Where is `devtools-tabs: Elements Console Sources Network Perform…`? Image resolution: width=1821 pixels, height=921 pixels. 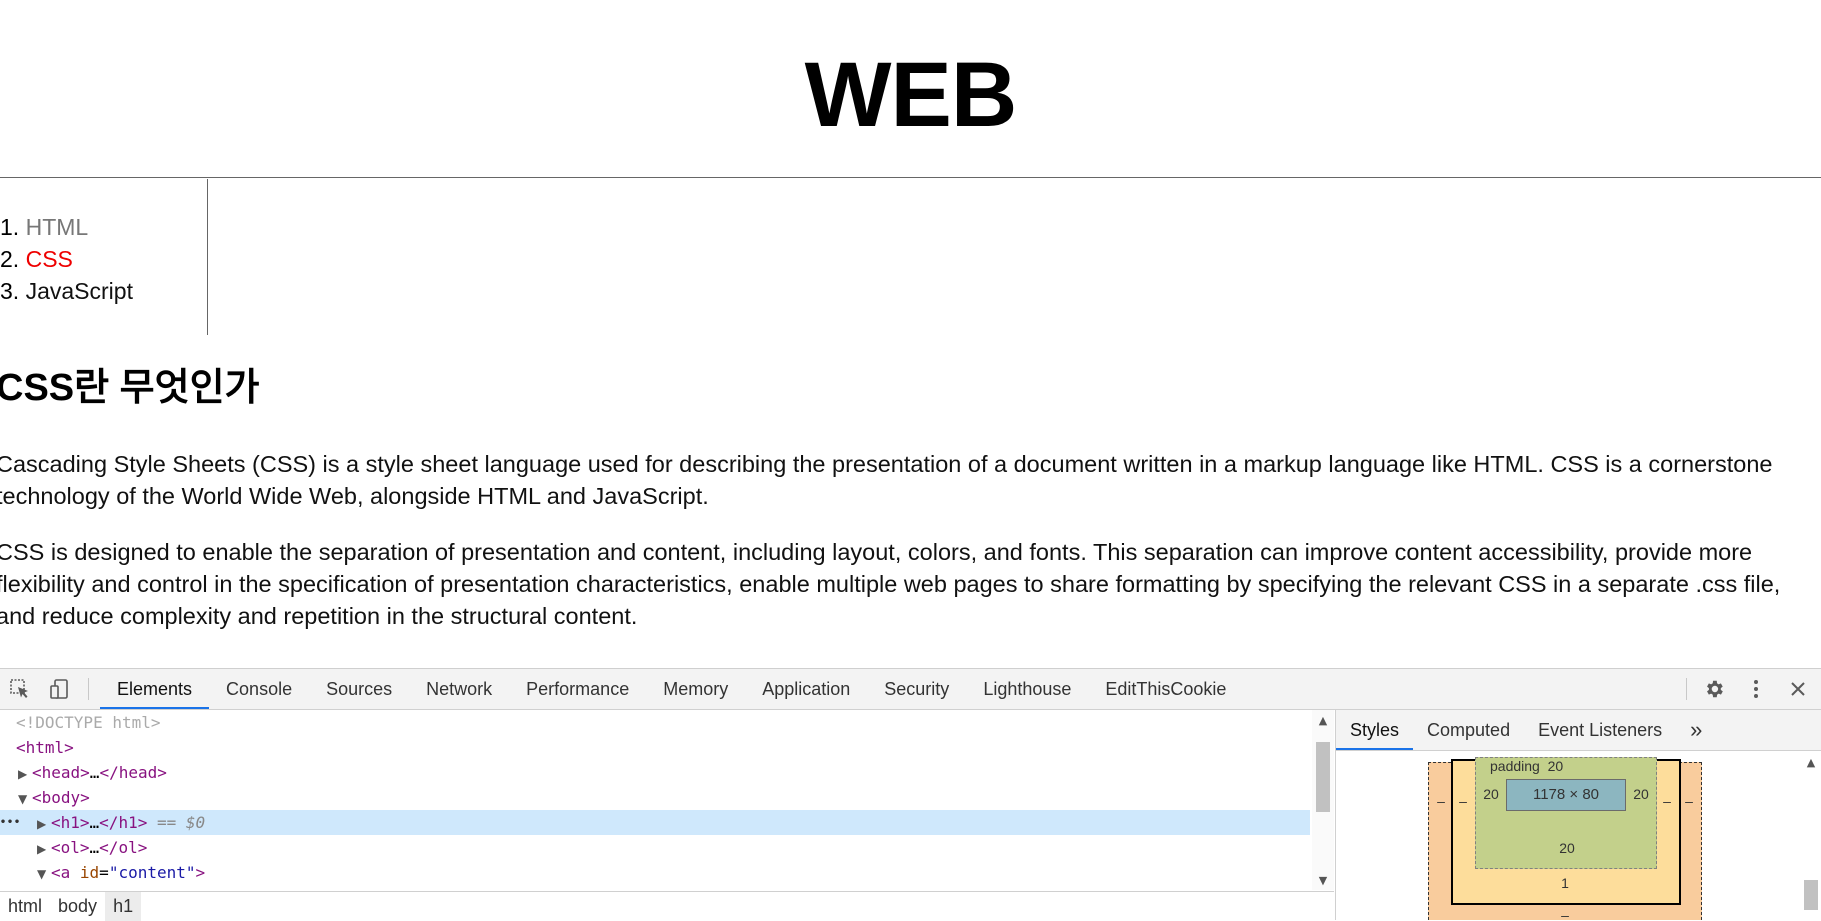 devtools-tabs: Elements Console Sources Network Perform… is located at coordinates (671, 689).